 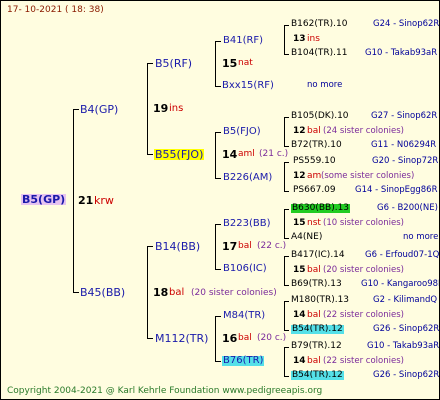 What do you see at coordinates (55, 10) in the screenshot?
I see `date-stamp: 17- 10-2021 ( 18: 38)` at bounding box center [55, 10].